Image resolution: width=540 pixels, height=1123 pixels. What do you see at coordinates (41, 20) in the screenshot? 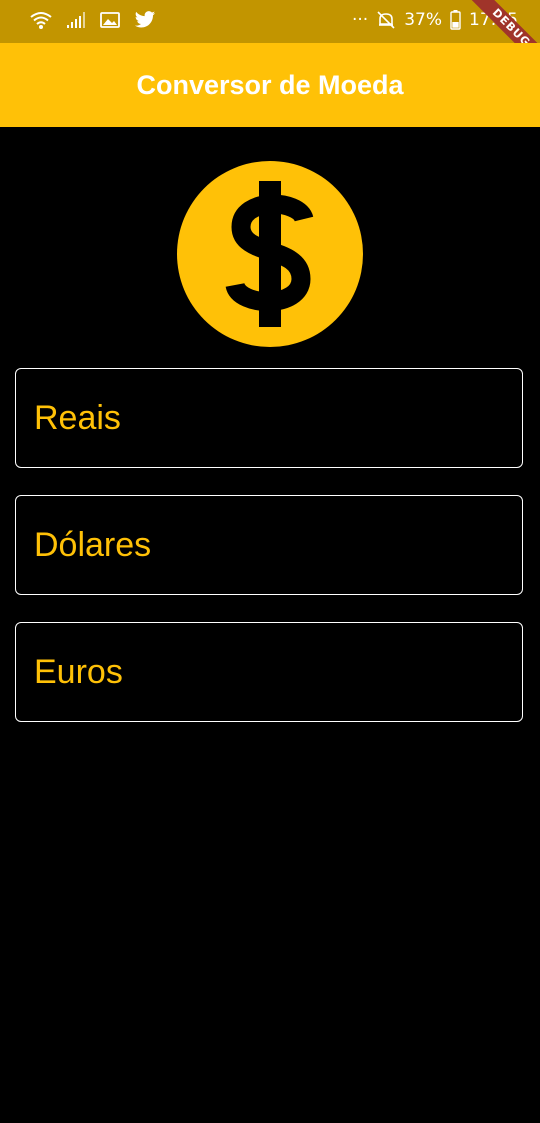
I see `wifi-icon` at bounding box center [41, 20].